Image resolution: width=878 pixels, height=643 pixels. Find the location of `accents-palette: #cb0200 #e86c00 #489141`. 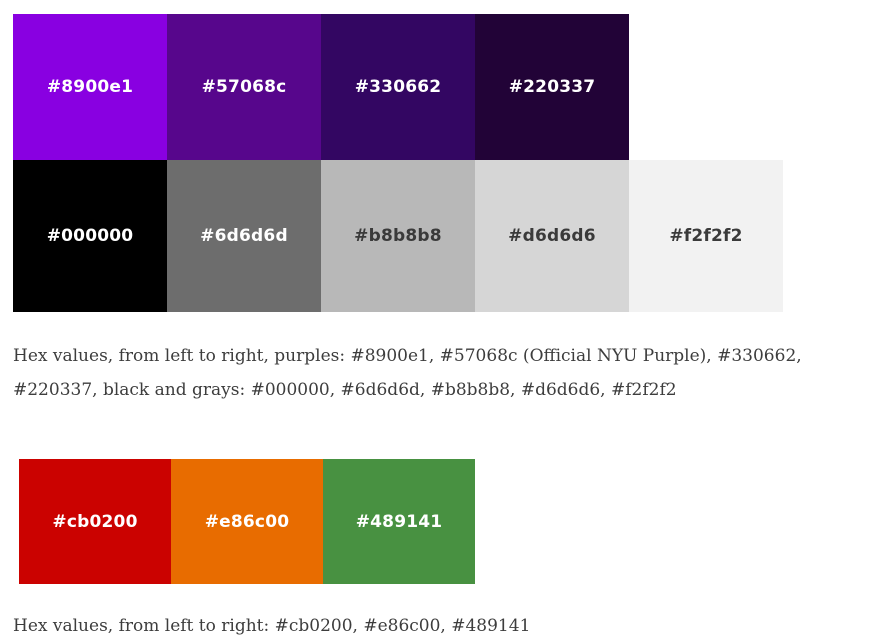

accents-palette: #cb0200 #e86c00 #489141 is located at coordinates (247, 521).